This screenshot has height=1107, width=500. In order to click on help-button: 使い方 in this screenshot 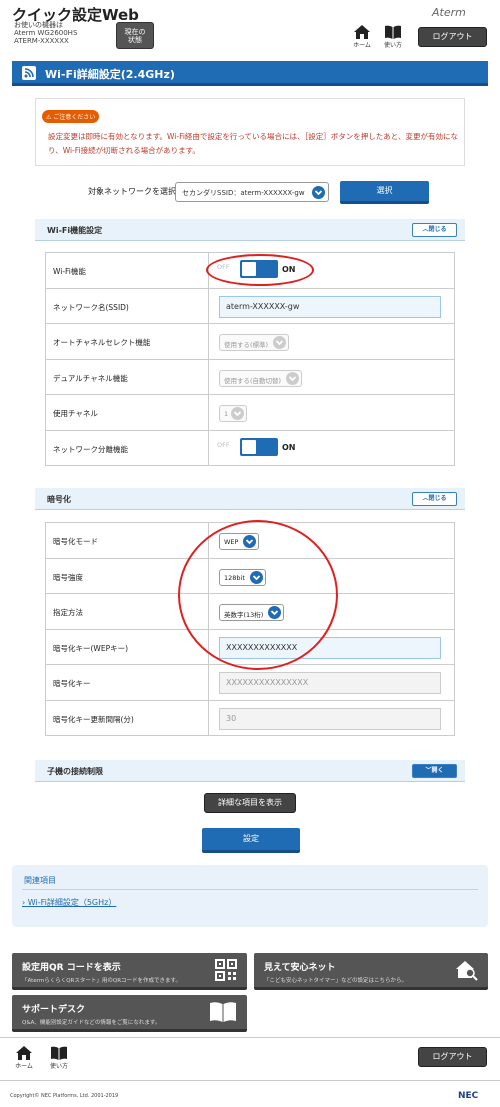, I will do `click(393, 39)`.